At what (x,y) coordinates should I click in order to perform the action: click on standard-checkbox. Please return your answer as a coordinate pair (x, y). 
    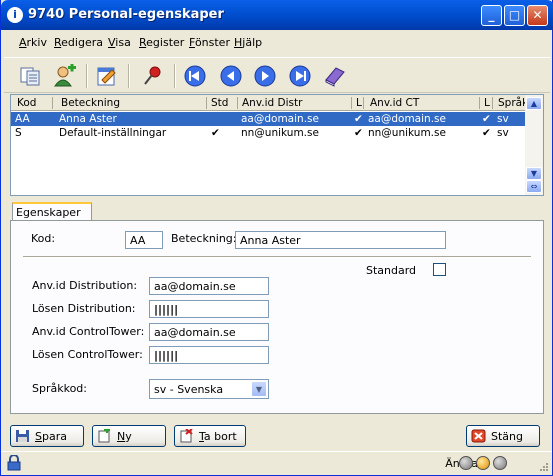
    Looking at the image, I should click on (439, 269).